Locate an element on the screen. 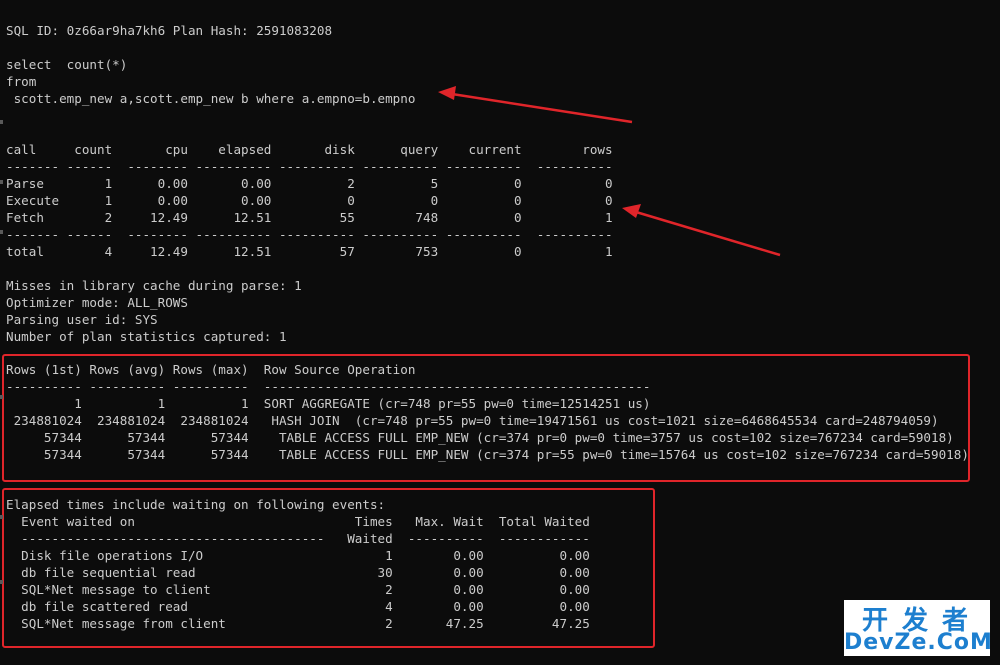  site-watermark-logo: 开发者 DevZe.CoM is located at coordinates (918, 628).